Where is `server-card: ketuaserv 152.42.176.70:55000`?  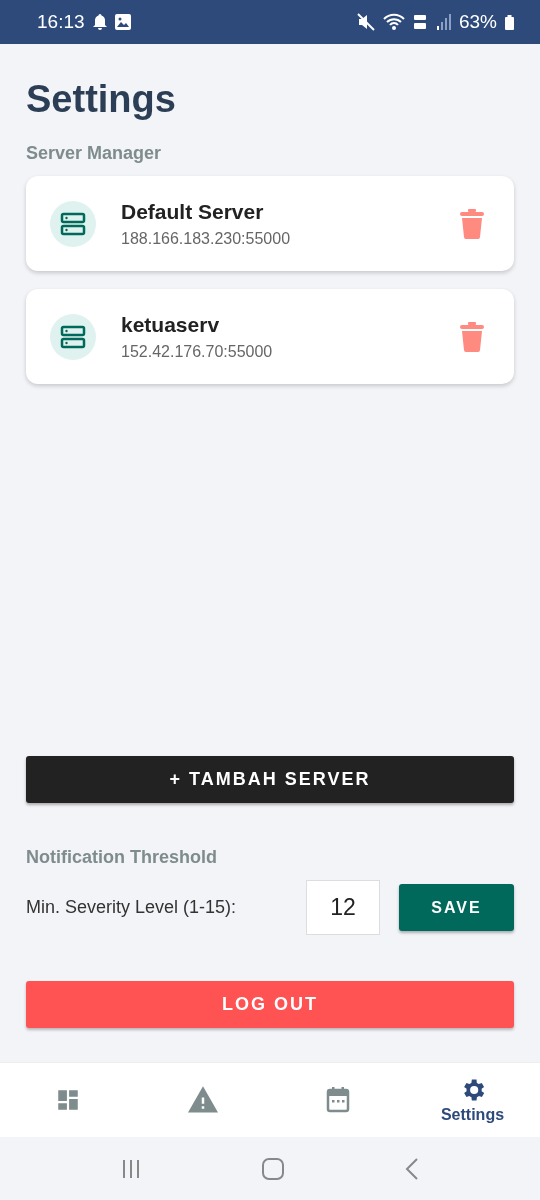
server-card: ketuaserv 152.42.176.70:55000 is located at coordinates (270, 336).